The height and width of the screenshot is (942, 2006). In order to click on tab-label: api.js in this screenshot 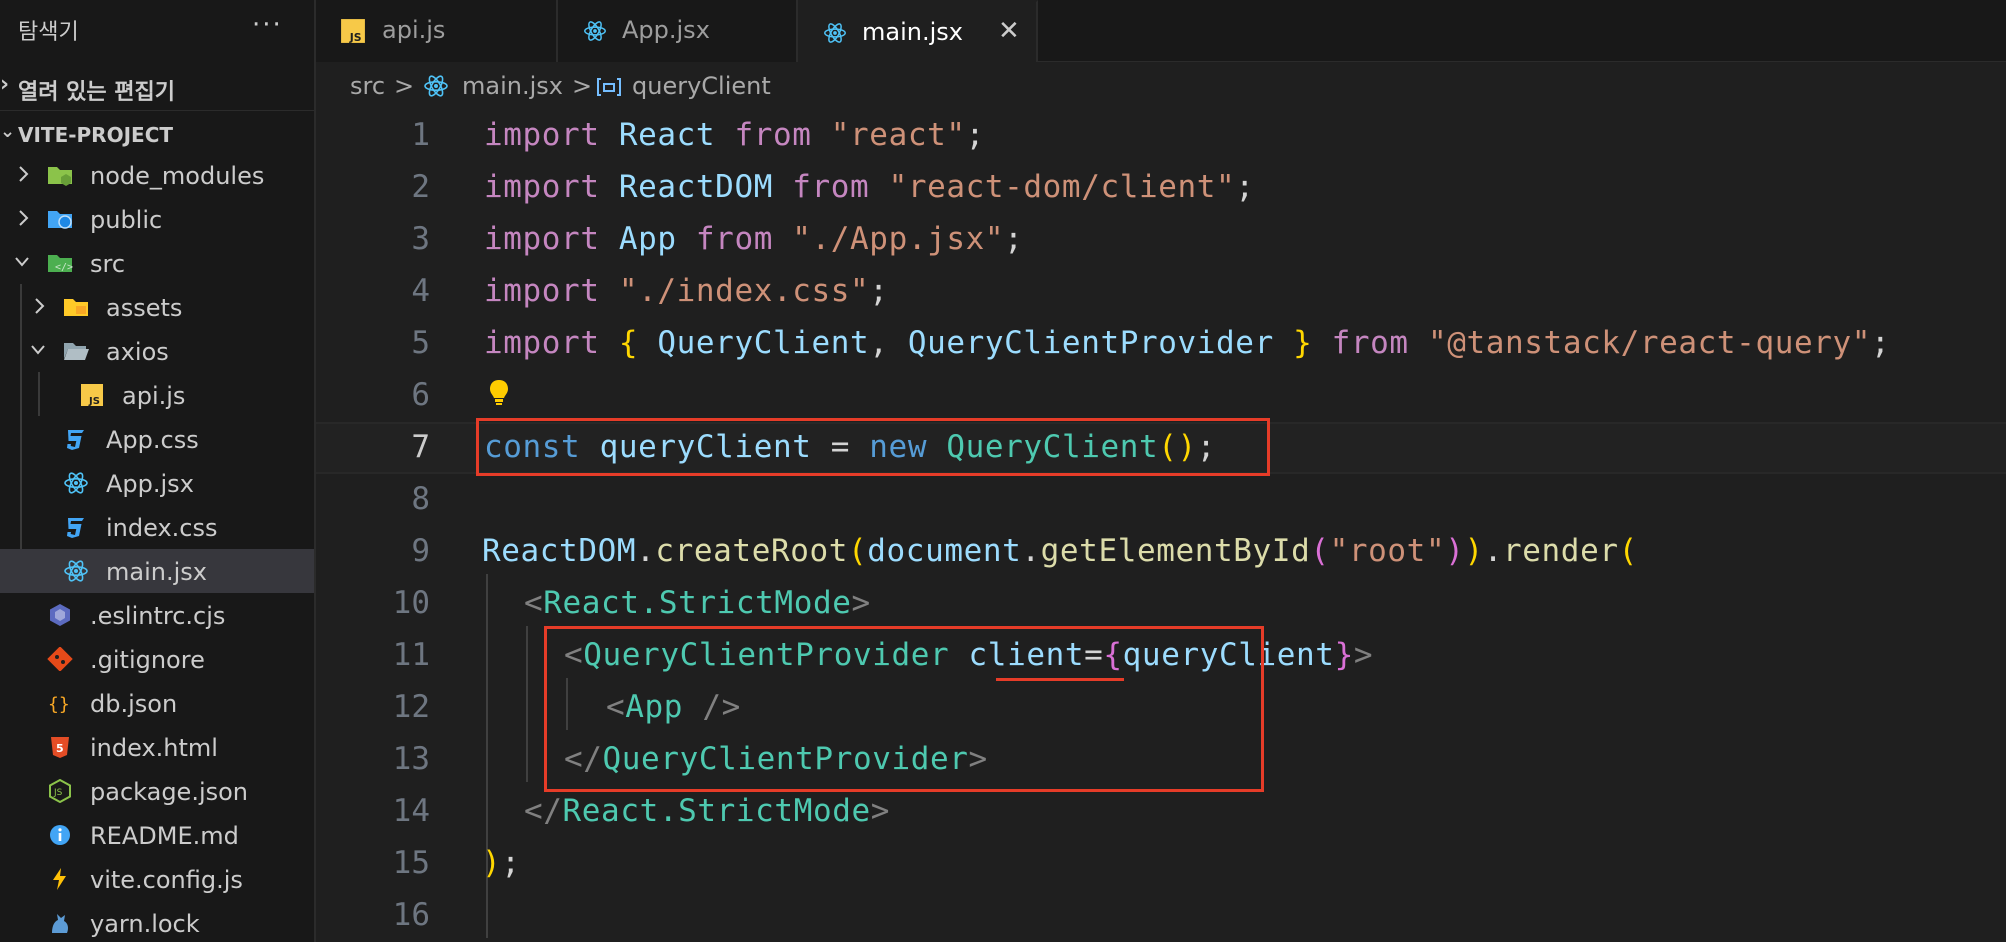, I will do `click(414, 30)`.